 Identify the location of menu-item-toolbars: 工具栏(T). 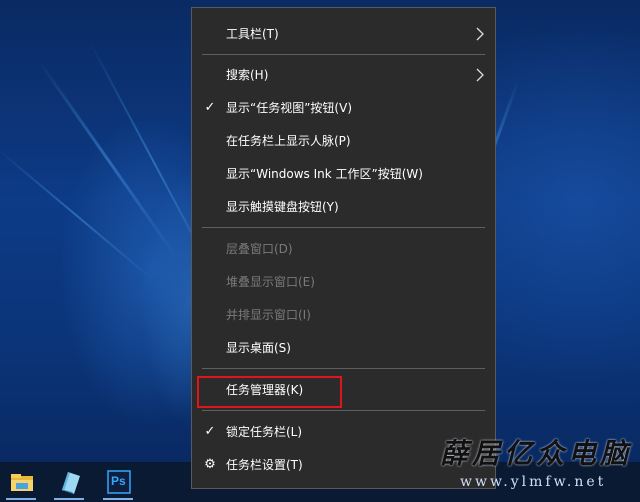
(343, 34).